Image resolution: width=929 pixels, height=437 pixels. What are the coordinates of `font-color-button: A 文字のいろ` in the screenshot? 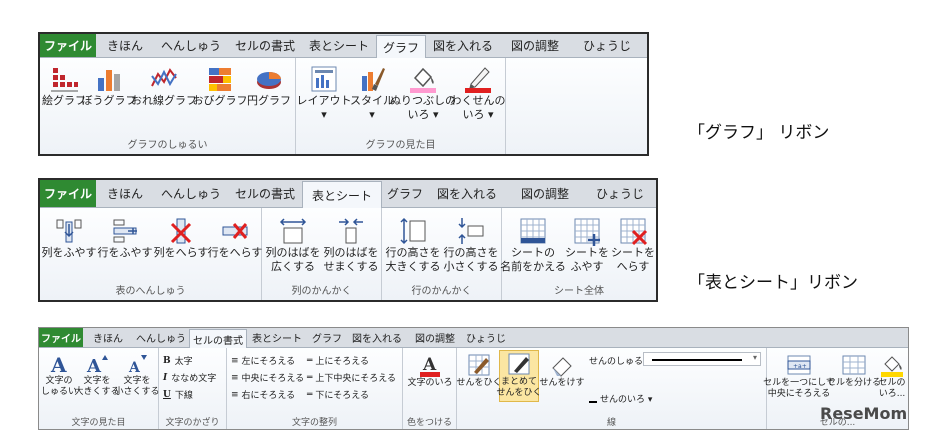 It's located at (430, 370).